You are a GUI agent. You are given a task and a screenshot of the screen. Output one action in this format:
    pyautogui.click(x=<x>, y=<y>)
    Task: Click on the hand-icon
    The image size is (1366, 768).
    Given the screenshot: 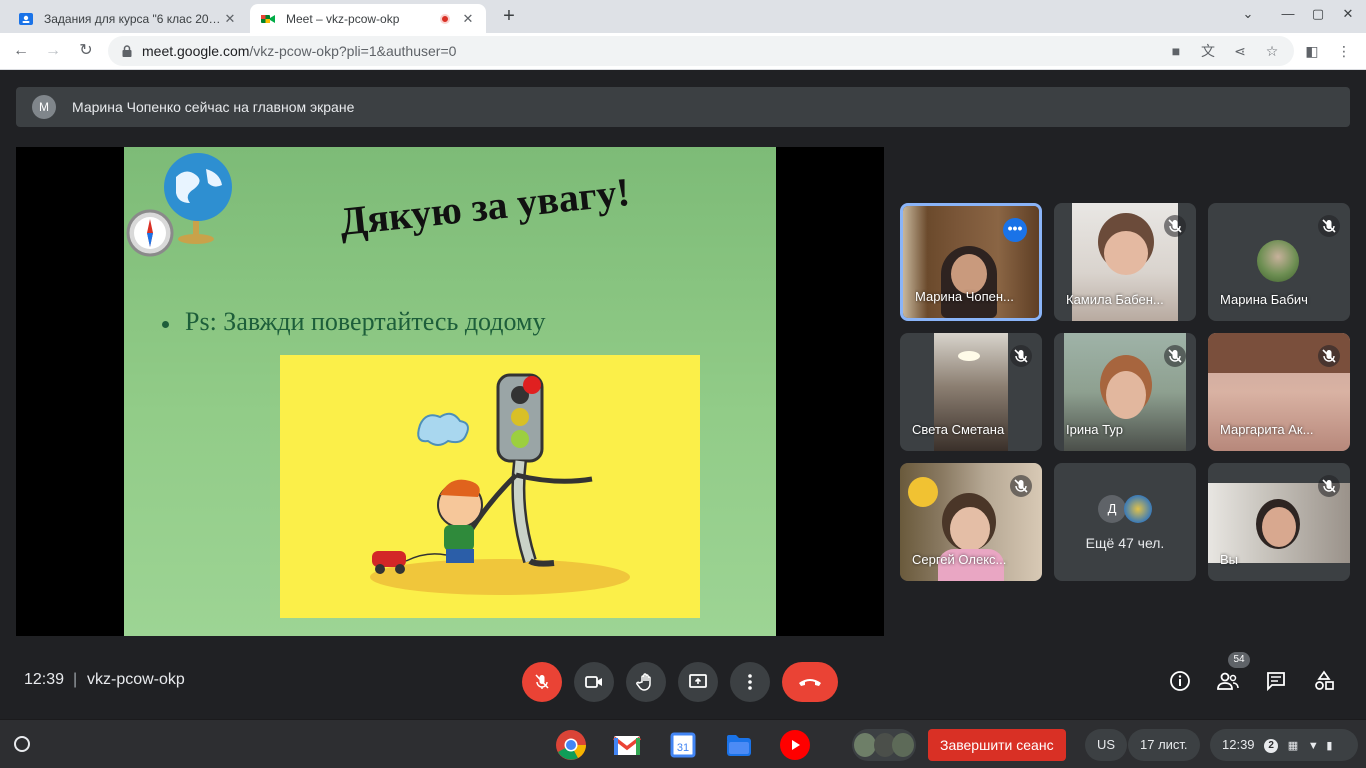 What is the action you would take?
    pyautogui.click(x=643, y=682)
    